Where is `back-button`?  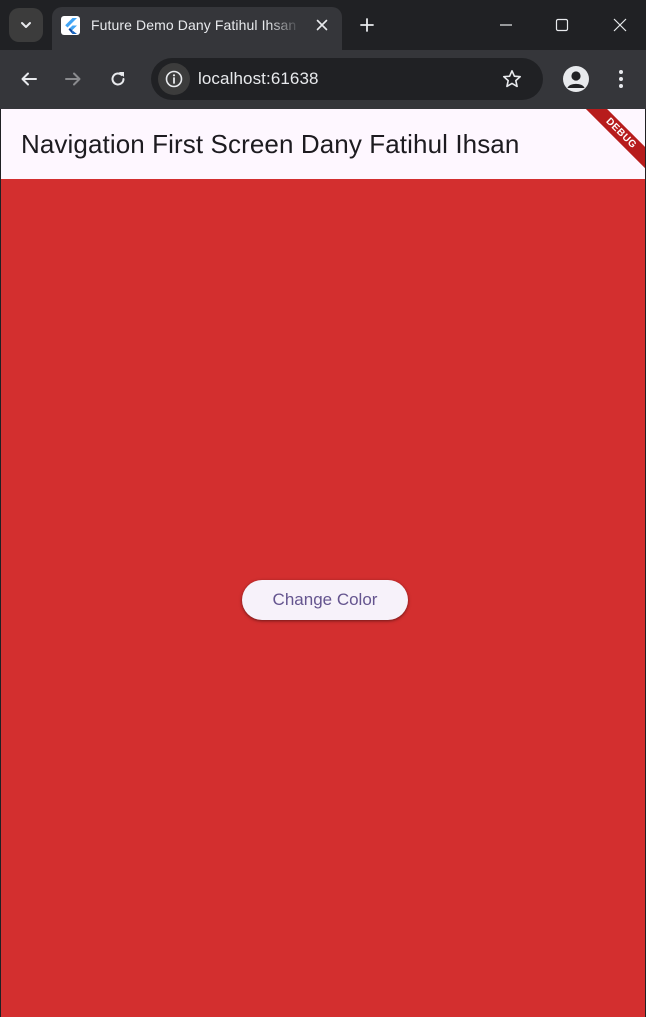 back-button is located at coordinates (29, 79).